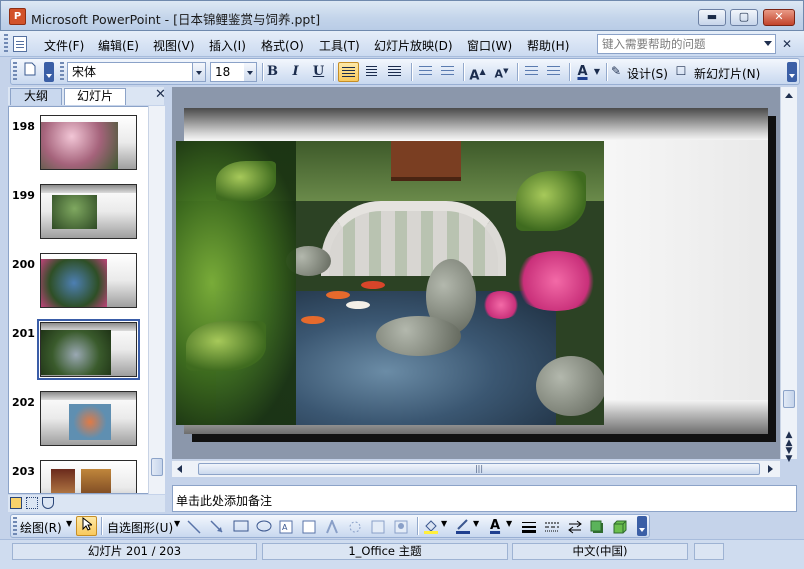 This screenshot has height=569, width=804. What do you see at coordinates (553, 72) in the screenshot?
I see `increase-indent-button` at bounding box center [553, 72].